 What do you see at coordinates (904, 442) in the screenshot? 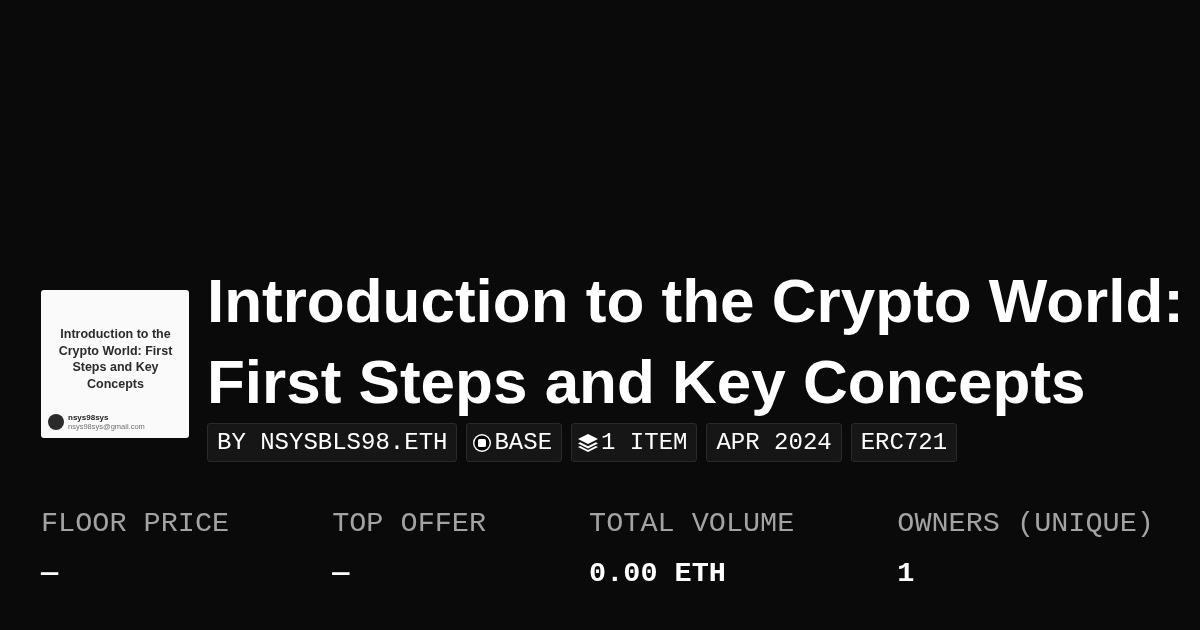
I see `token-standard-tag: ERC721` at bounding box center [904, 442].